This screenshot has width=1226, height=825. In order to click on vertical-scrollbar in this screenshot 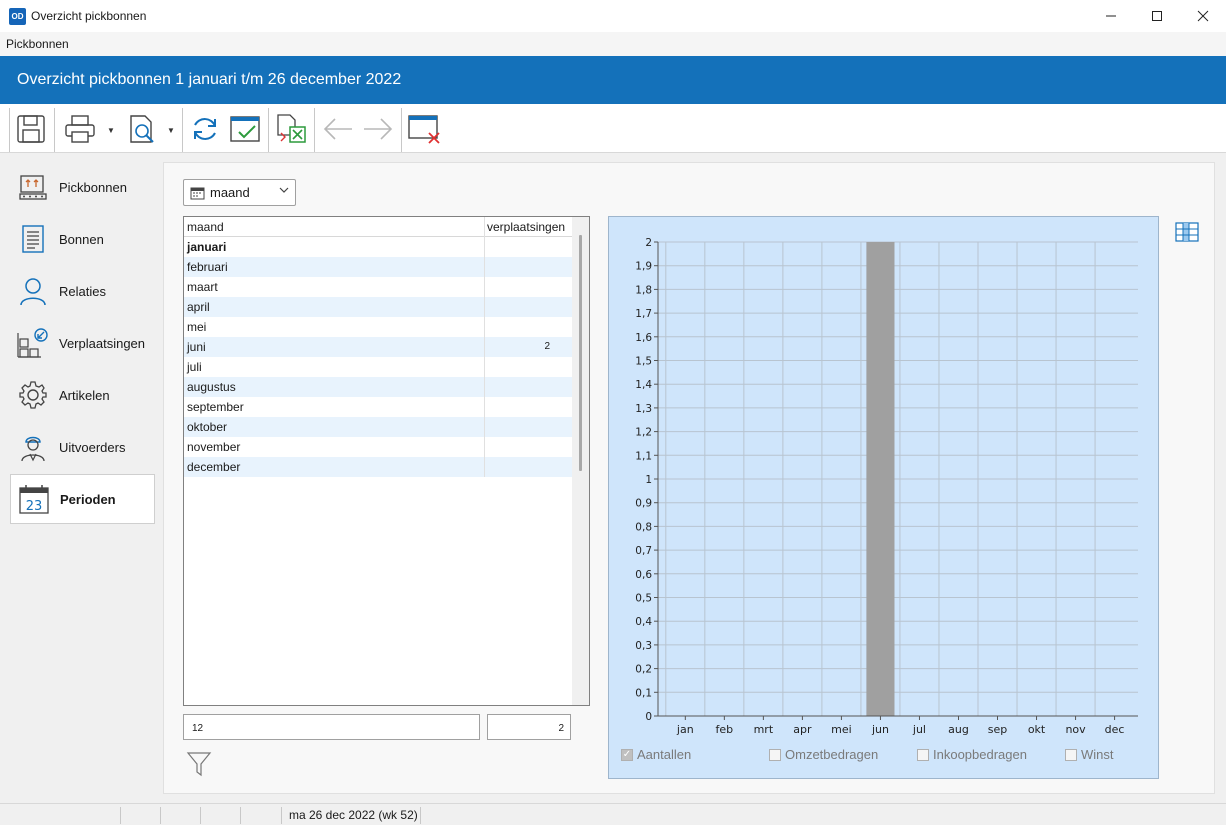, I will do `click(580, 461)`.